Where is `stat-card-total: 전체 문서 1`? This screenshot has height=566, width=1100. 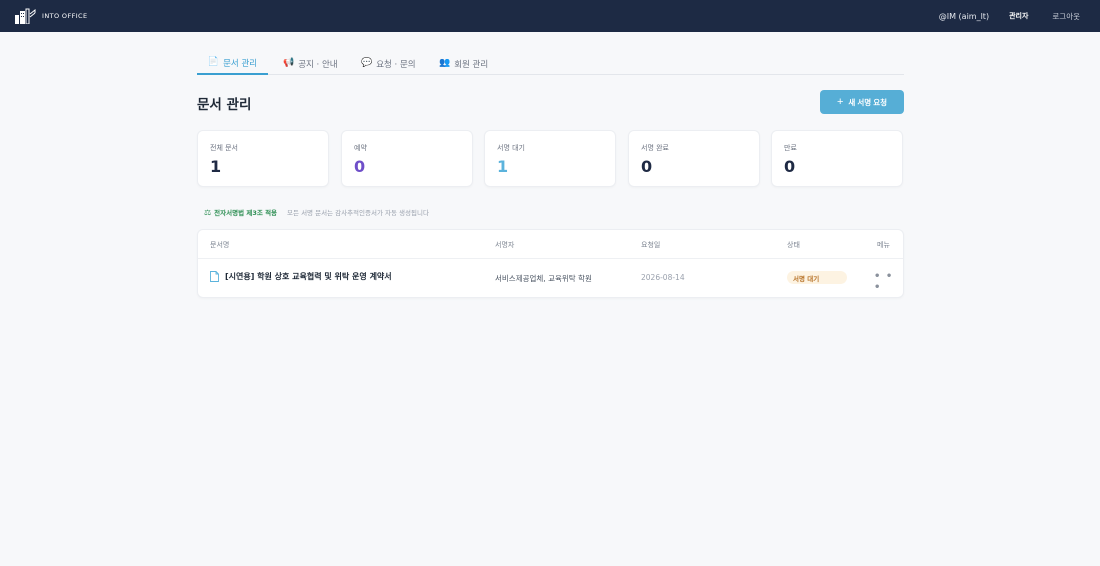
stat-card-total: 전체 문서 1 is located at coordinates (263, 158).